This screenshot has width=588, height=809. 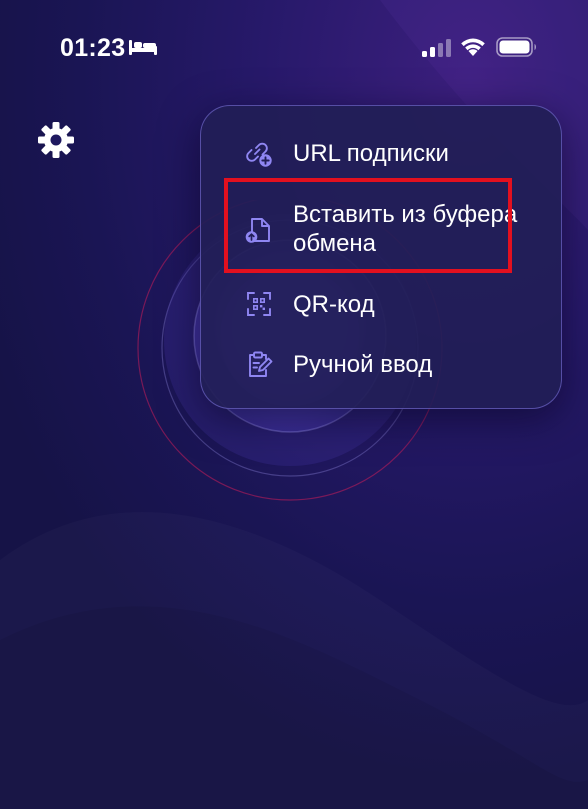 I want to click on menu-item-label: Вставить из буфера обмена, so click(x=405, y=229).